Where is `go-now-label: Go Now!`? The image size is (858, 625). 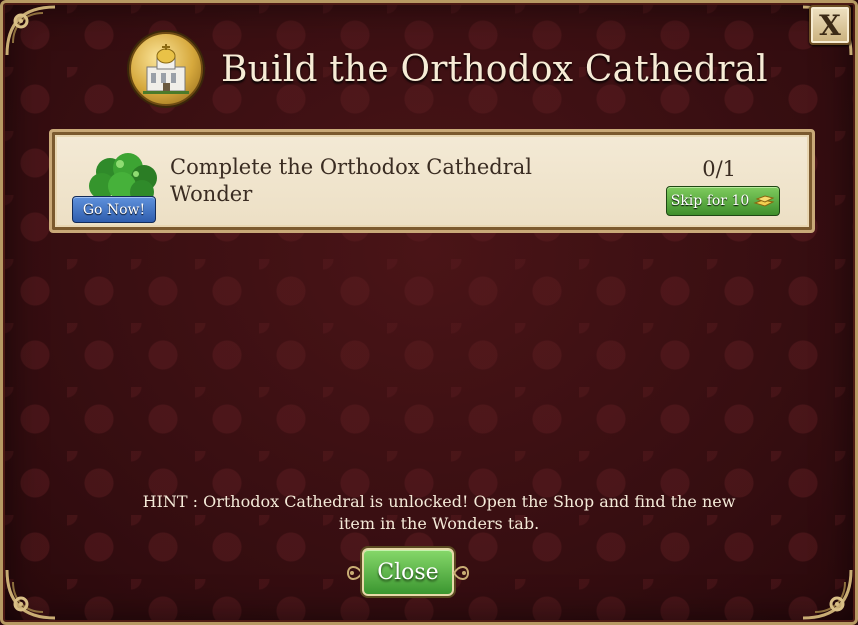 go-now-label: Go Now! is located at coordinates (114, 209).